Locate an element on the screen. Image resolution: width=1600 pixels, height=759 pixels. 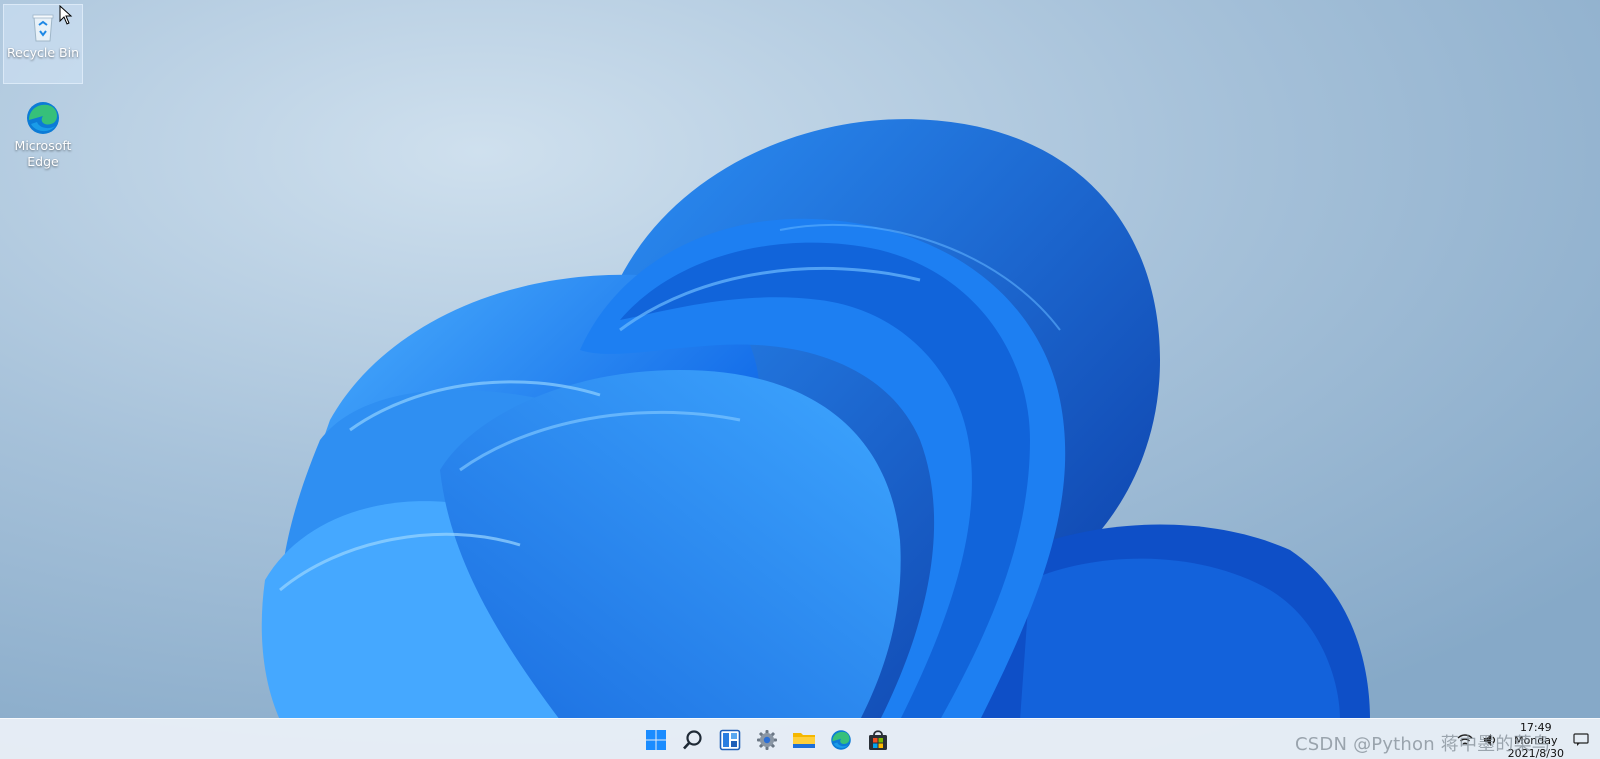
taskbar-pinned-apps is located at coordinates (767, 740).